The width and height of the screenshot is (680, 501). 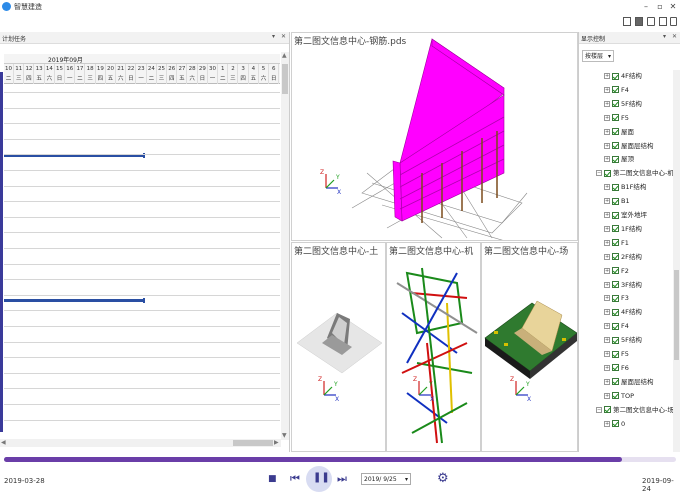 I want to click on layer-tree-item: + F1, so click(x=616, y=243).